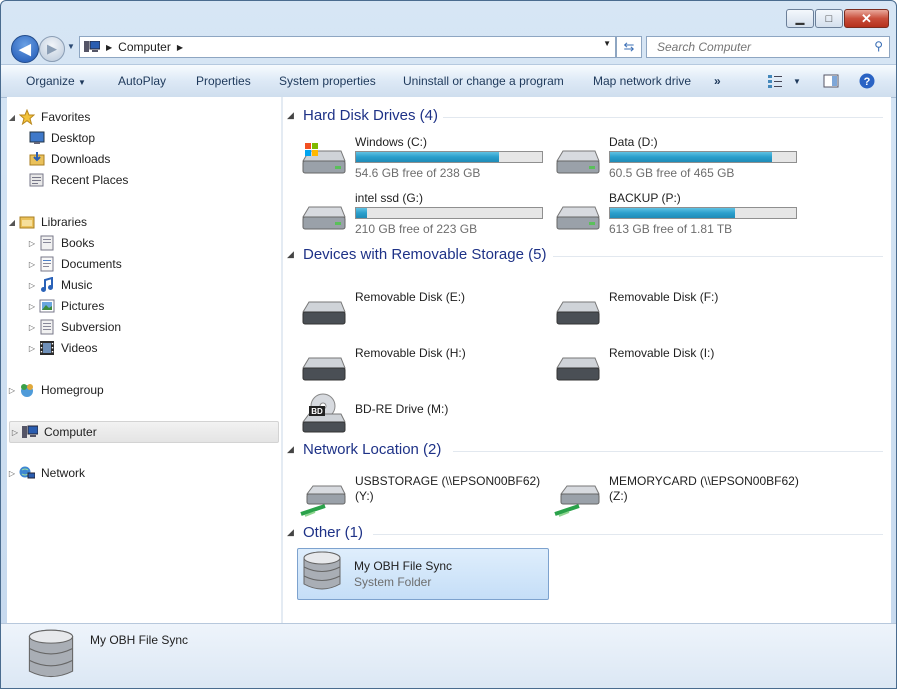  Describe the element at coordinates (223, 81) in the screenshot. I see `properties-button: Properties` at that location.